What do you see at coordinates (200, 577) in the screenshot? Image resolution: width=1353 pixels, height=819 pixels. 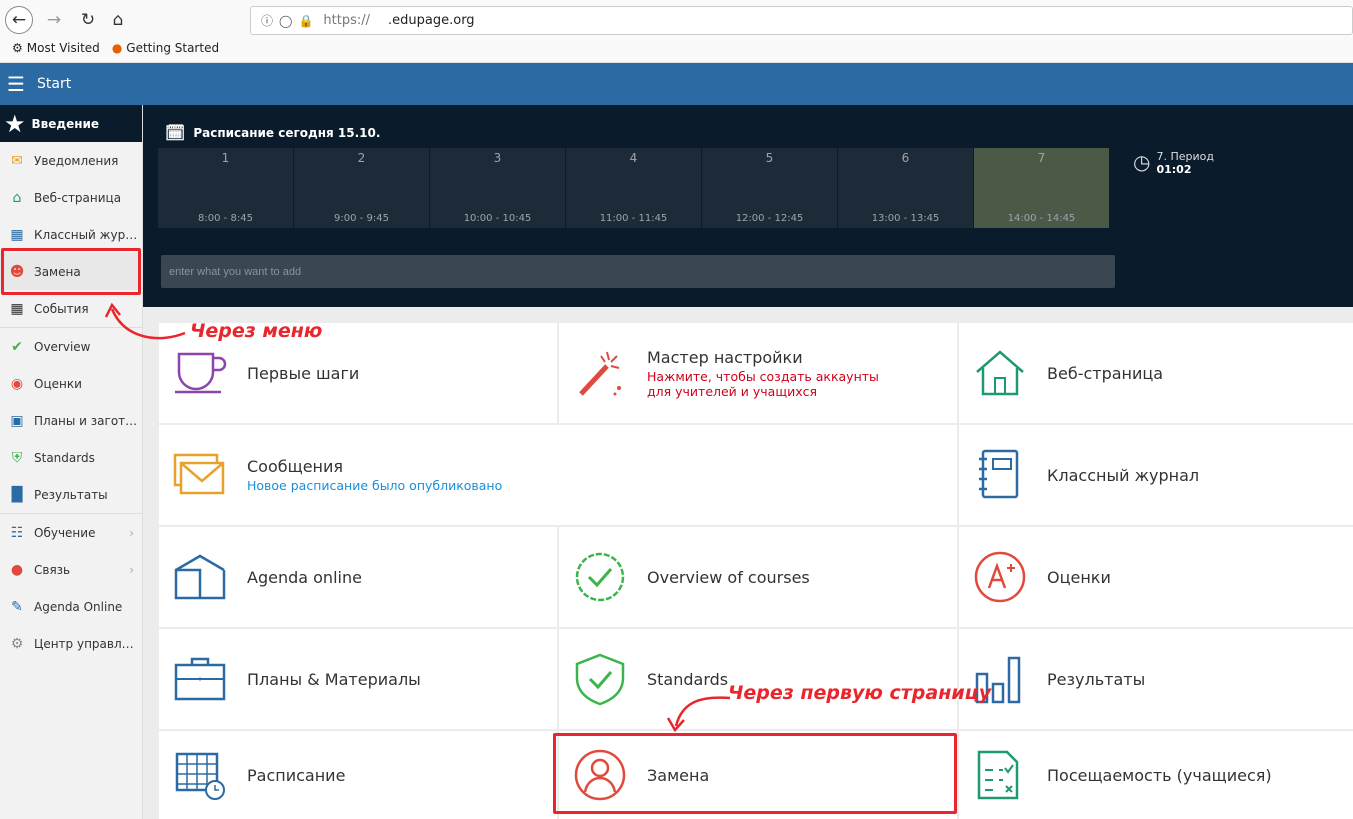 I see `open-book-icon` at bounding box center [200, 577].